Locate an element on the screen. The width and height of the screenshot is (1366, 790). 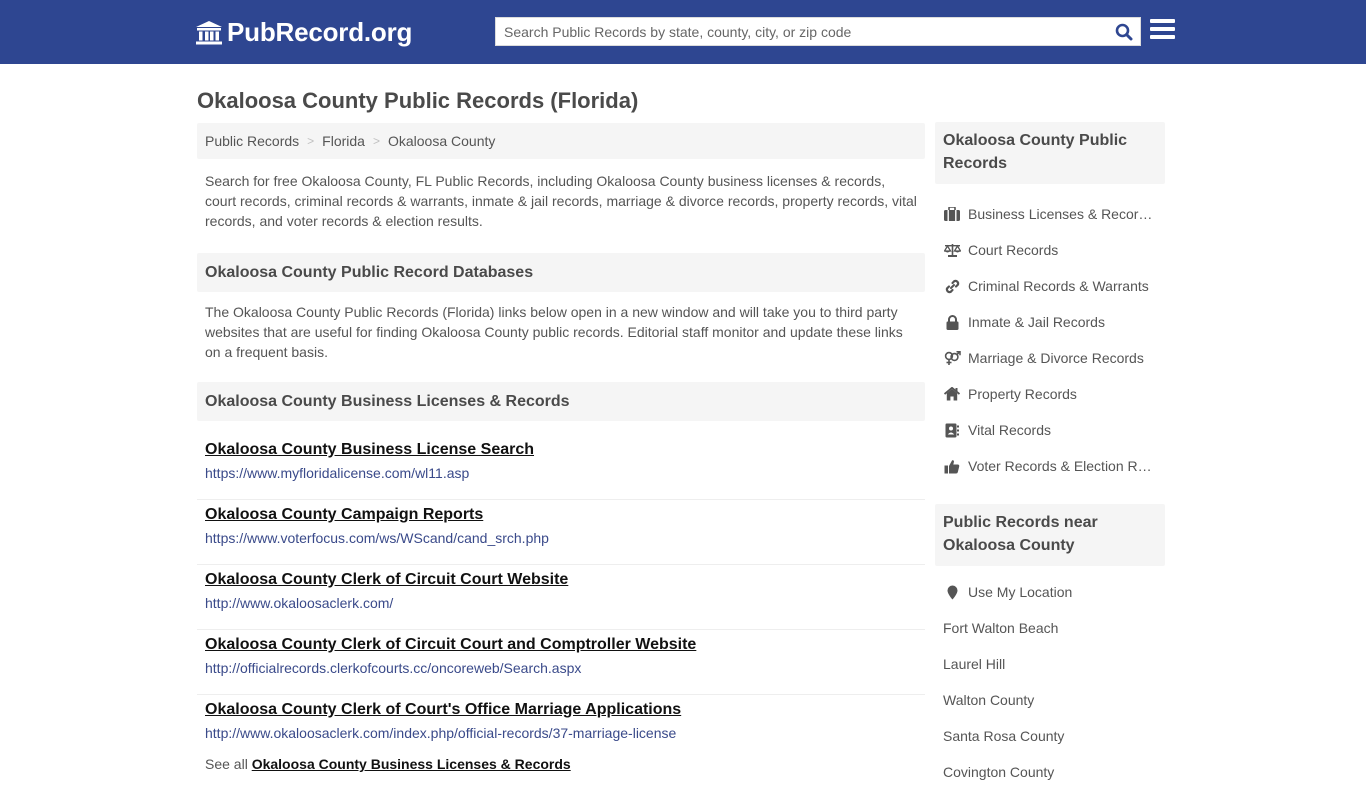
sidebar-item-vital-records: Vital Records is located at coordinates (1050, 430).